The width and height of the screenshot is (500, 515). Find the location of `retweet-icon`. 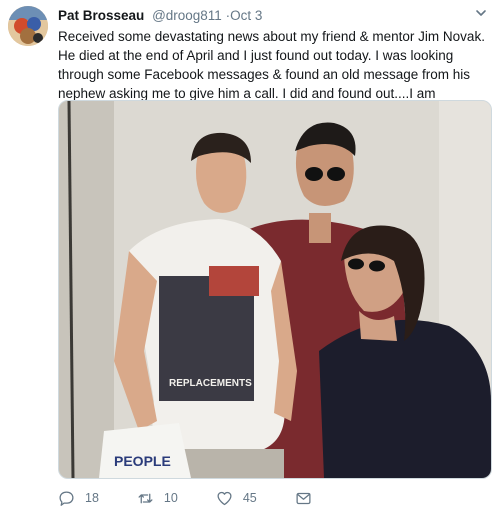

retweet-icon is located at coordinates (145, 498).